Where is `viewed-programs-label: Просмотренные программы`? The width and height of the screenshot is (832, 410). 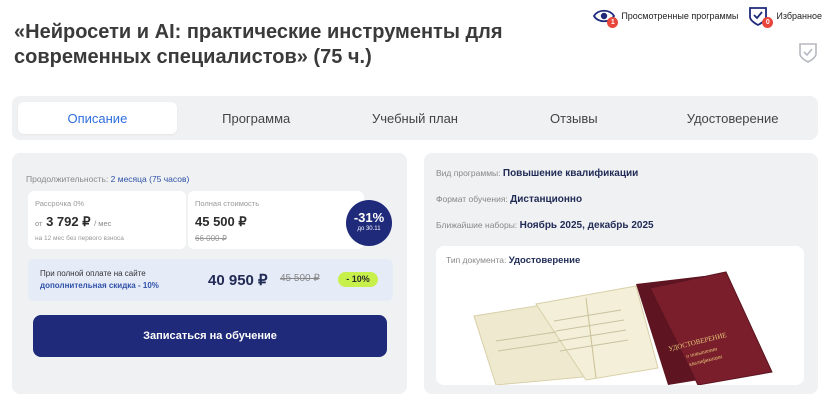
viewed-programs-label: Просмотренные программы is located at coordinates (680, 16).